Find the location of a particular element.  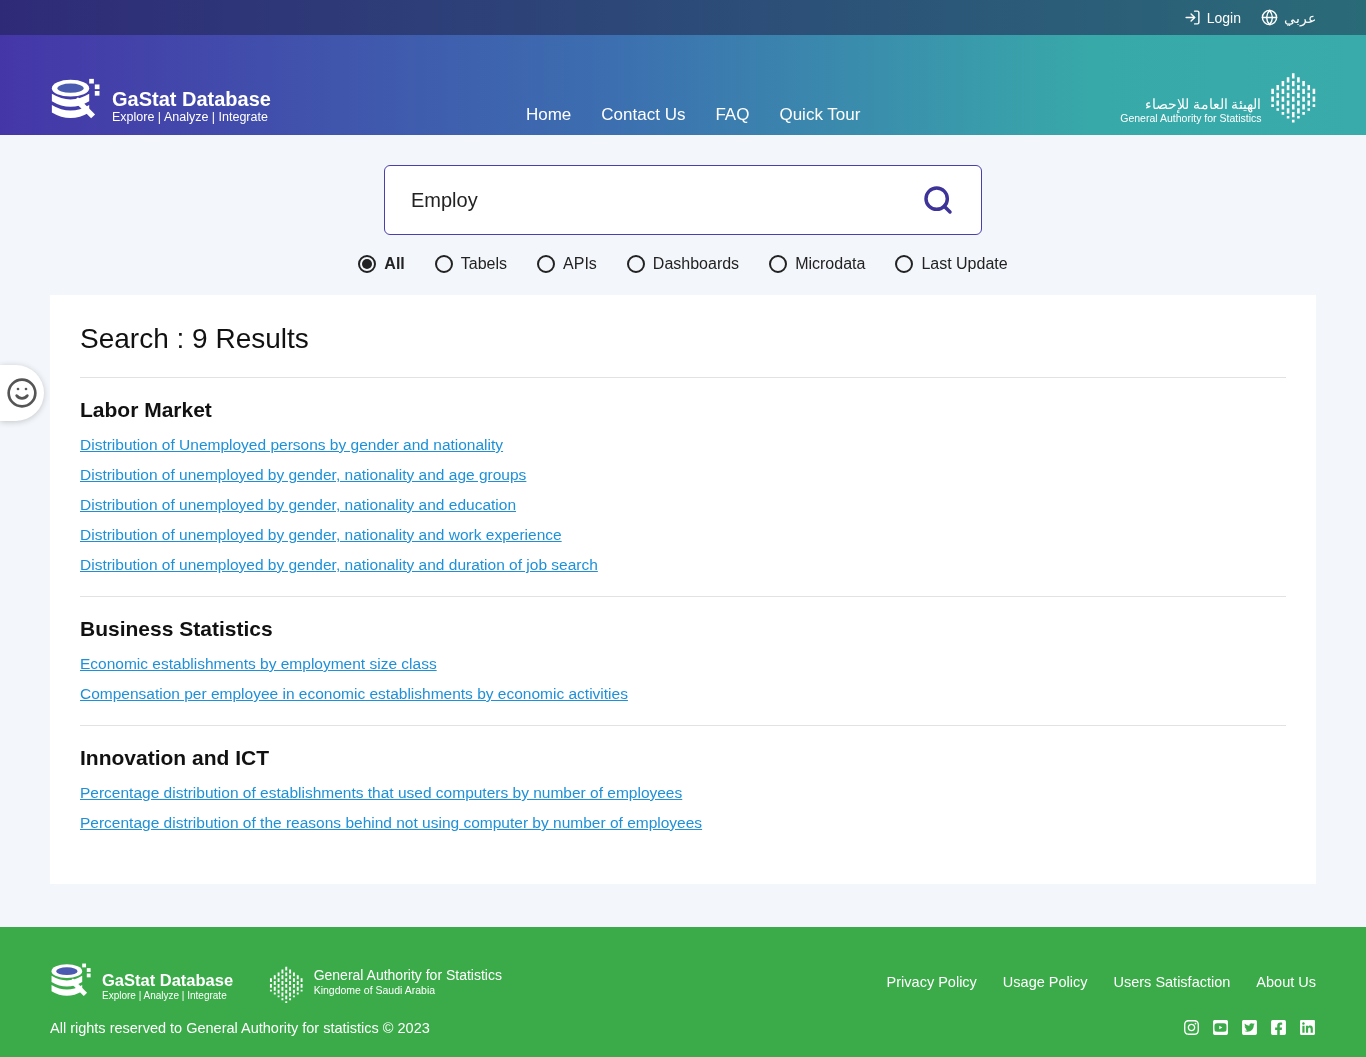

authority-name: General Authority for Statistics is located at coordinates (1191, 118).